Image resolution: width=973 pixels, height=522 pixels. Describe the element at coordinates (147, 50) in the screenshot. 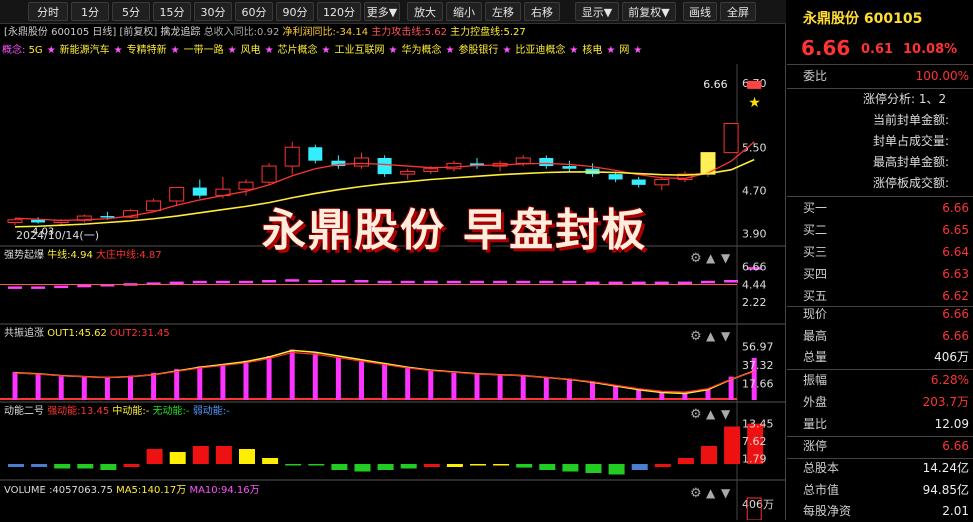

I see `concept-tag: 专精特新` at that location.